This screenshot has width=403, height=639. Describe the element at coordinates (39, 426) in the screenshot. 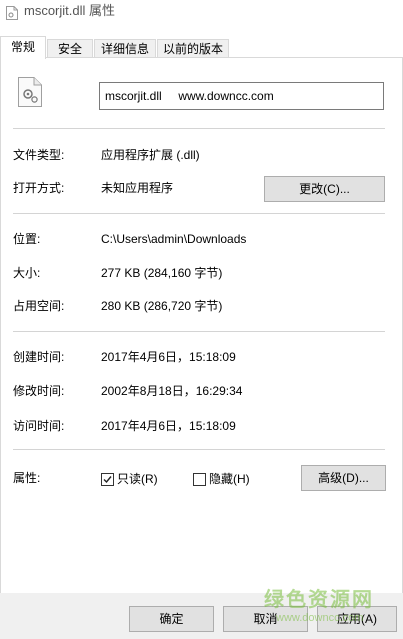

I see `accessed-label: 访问时间:` at that location.